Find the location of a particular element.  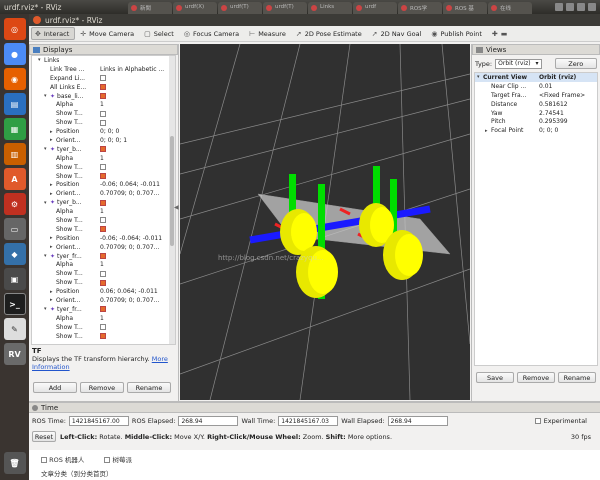

impress-icon: ▥ is located at coordinates (14, 154).